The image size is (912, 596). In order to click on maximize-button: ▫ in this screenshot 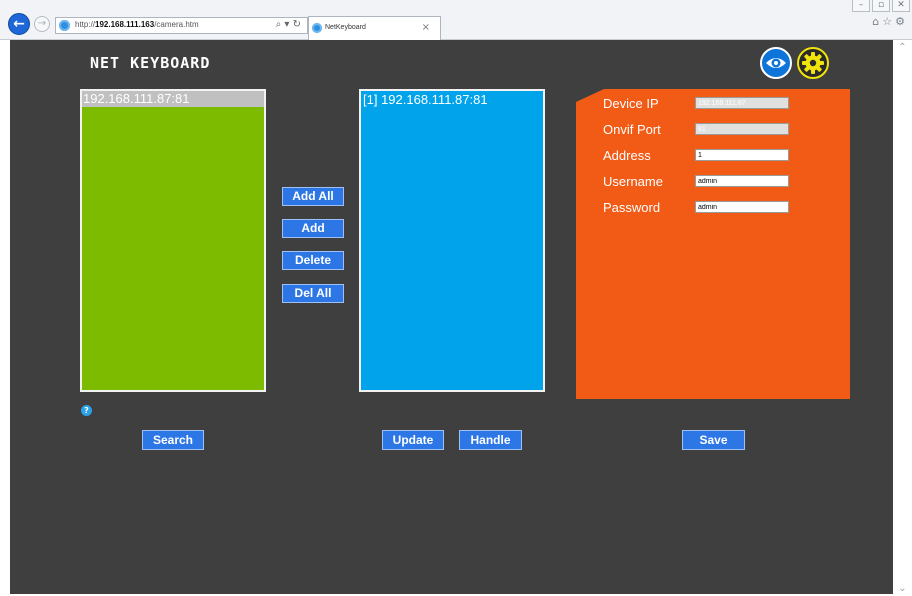, I will do `click(881, 6)`.